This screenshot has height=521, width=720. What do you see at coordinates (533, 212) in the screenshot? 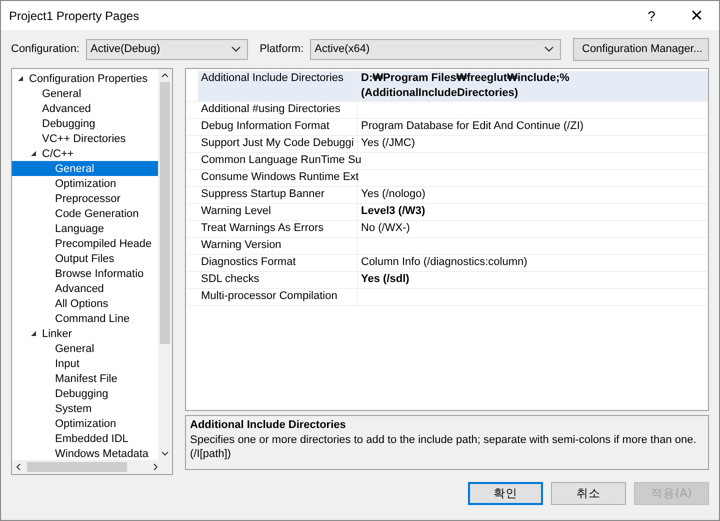
I see `property-value: Level3 (/W3)` at bounding box center [533, 212].